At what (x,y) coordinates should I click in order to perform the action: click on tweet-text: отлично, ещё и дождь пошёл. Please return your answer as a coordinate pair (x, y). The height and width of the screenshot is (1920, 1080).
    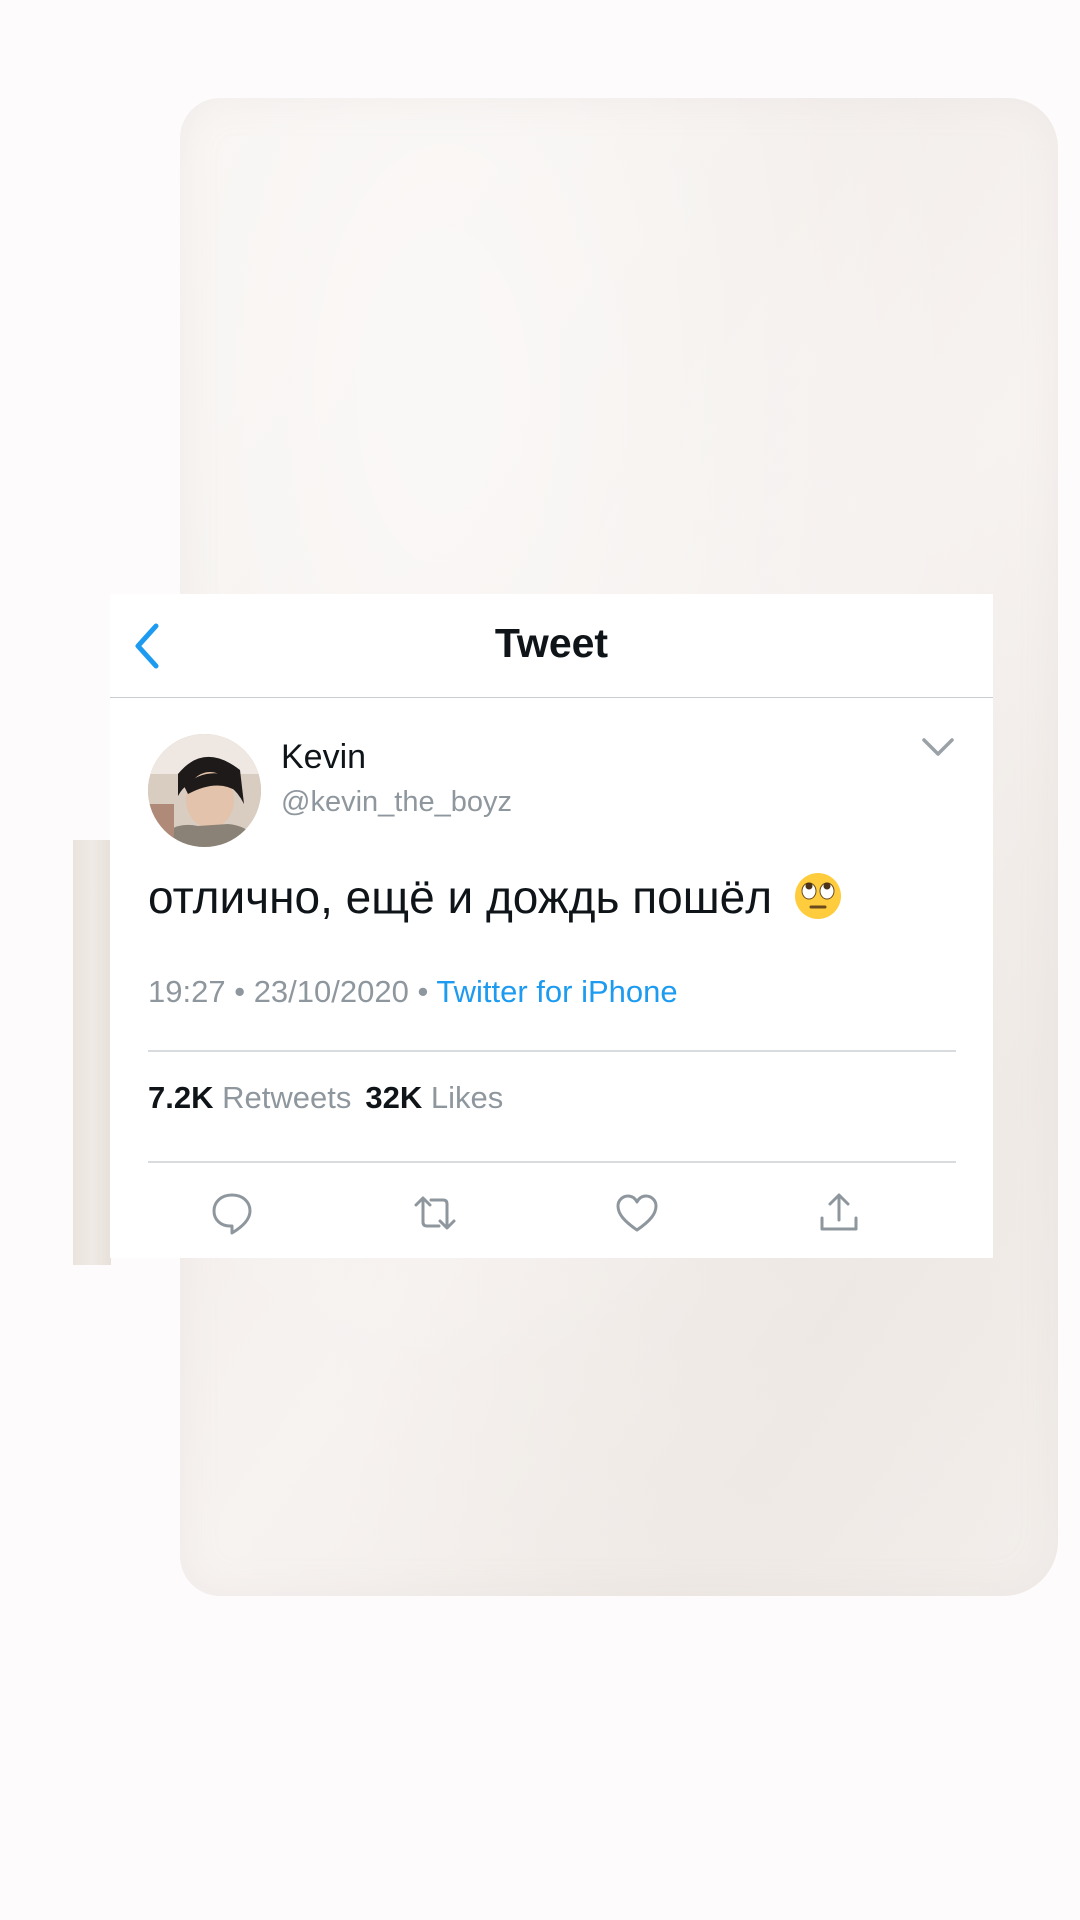
    Looking at the image, I should click on (495, 897).